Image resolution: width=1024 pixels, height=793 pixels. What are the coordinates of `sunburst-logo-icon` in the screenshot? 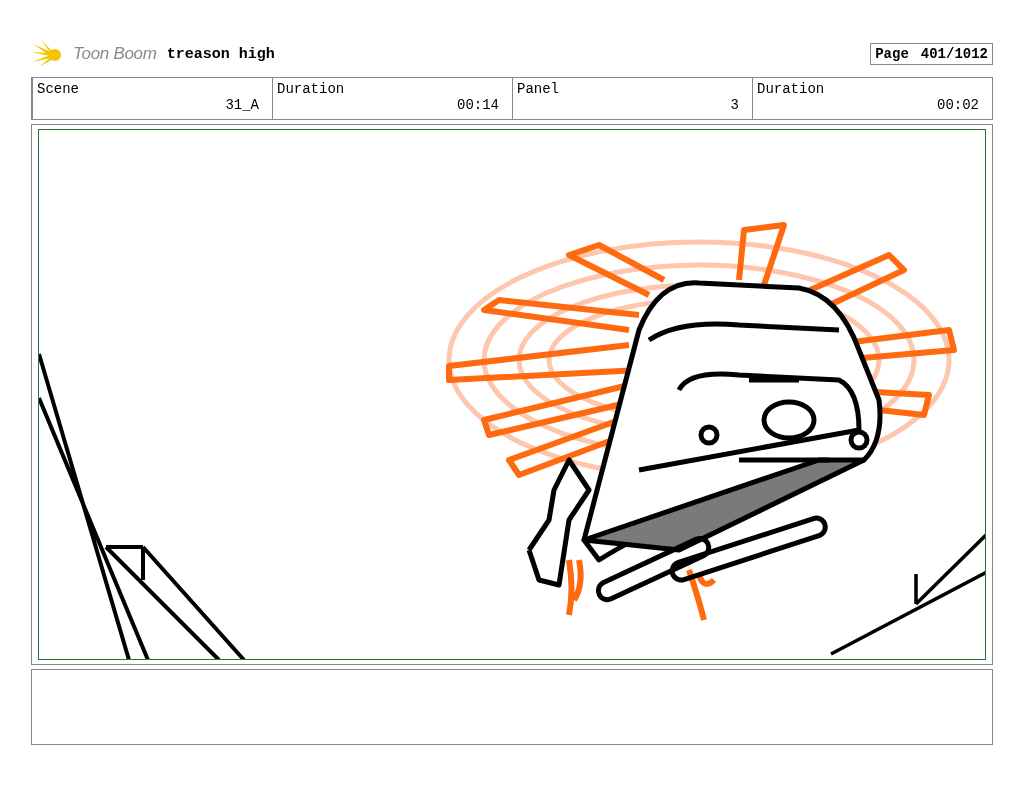 It's located at (47, 54).